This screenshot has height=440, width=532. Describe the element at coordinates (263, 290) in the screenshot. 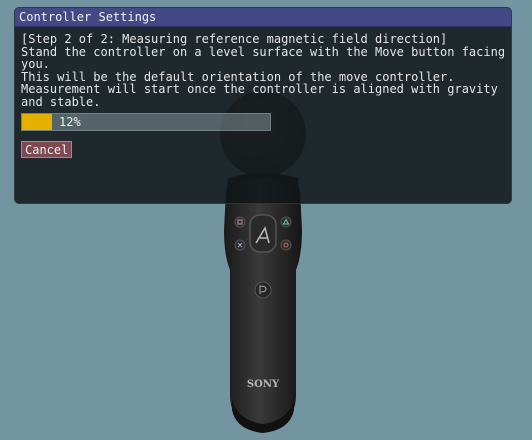

I see `ps-button` at that location.